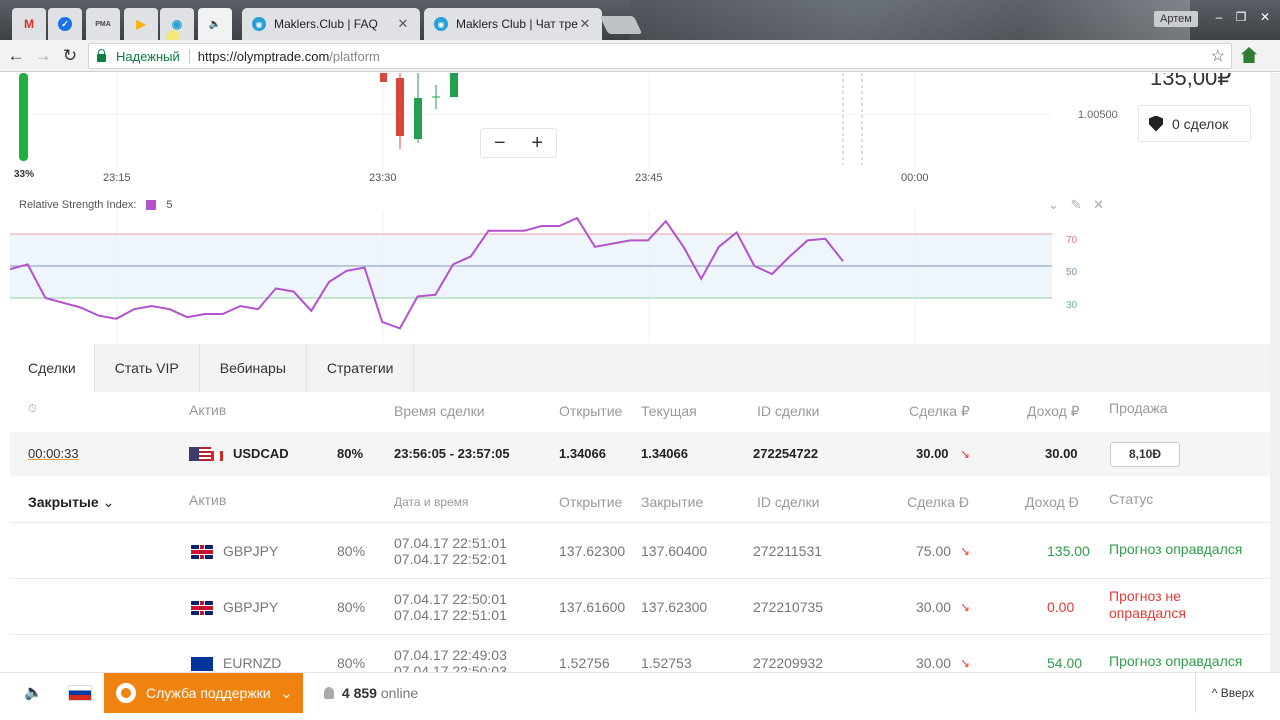 The image size is (1280, 720). What do you see at coordinates (151, 205) in the screenshot?
I see `rsi-color-swatch` at bounding box center [151, 205].